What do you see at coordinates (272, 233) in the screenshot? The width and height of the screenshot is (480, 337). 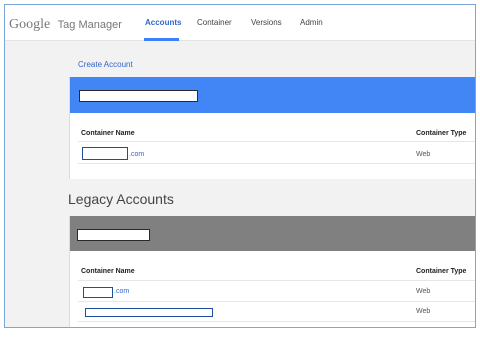 I see `legacy-account-header` at bounding box center [272, 233].